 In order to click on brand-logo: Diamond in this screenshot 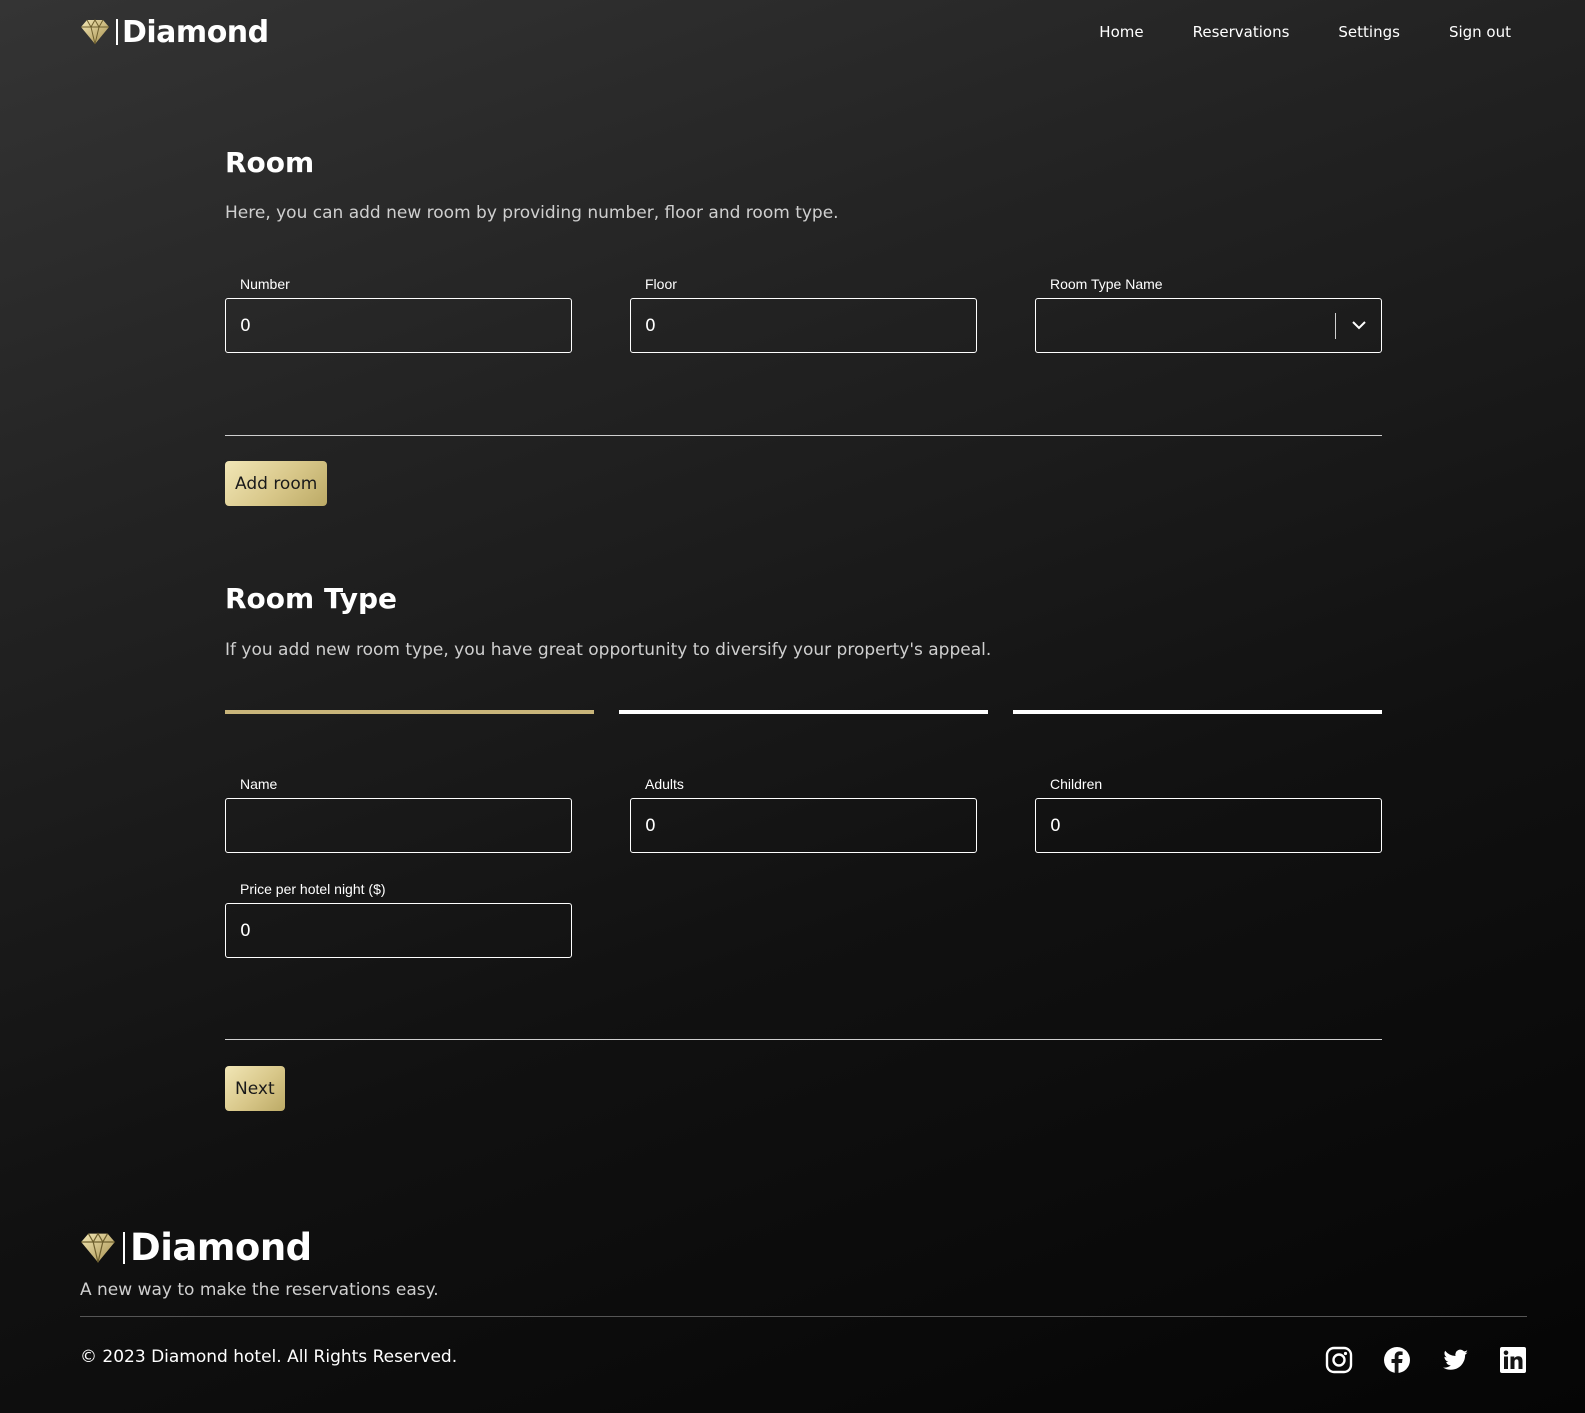, I will do `click(174, 32)`.